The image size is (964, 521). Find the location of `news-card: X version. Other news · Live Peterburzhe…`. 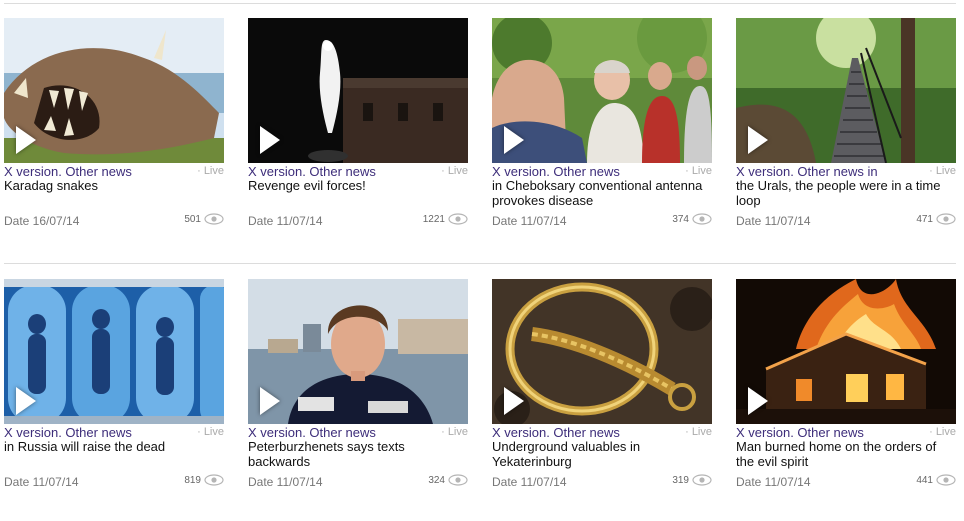

news-card: X version. Other news · Live Peterburzhe… is located at coordinates (358, 394).